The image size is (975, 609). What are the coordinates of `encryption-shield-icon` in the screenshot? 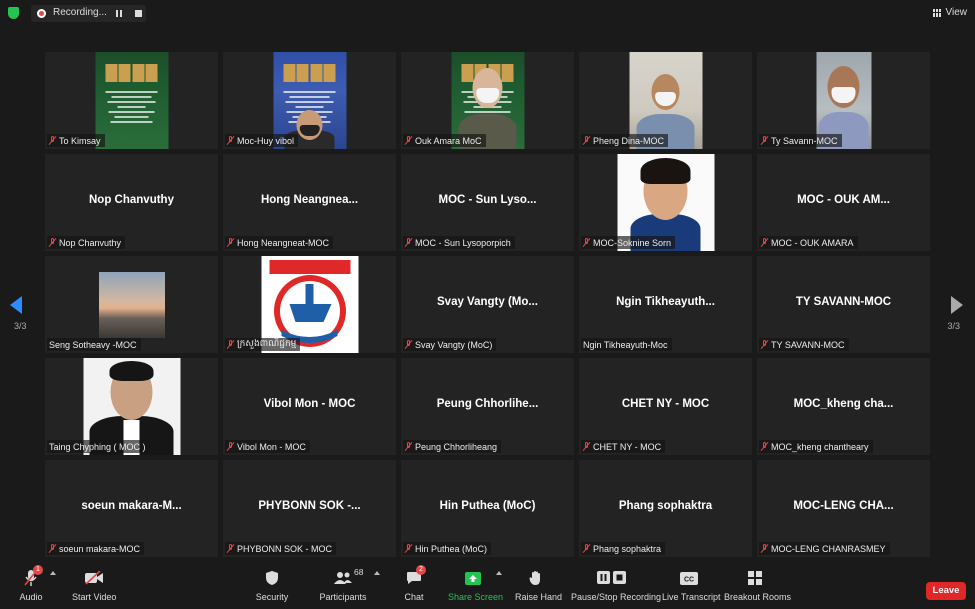 It's located at (13, 13).